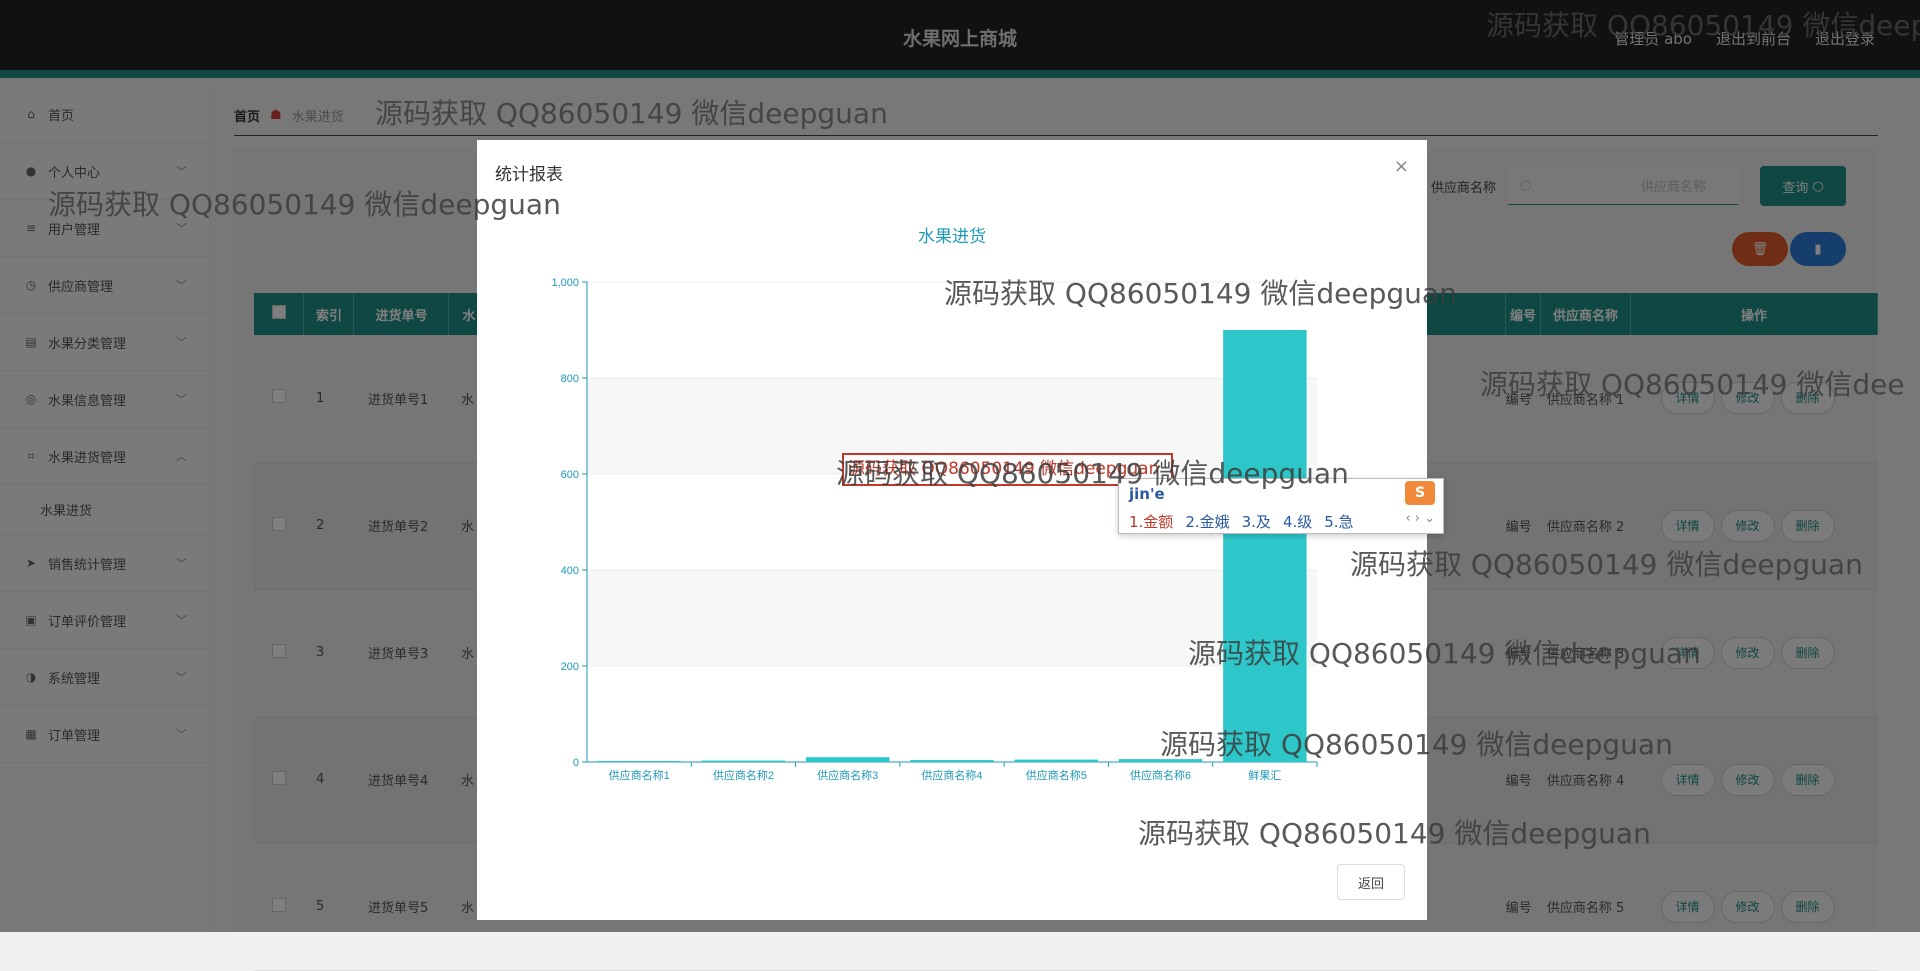 The width and height of the screenshot is (1920, 971). What do you see at coordinates (570, 571) in the screenshot?
I see `y-tick-label: 400` at bounding box center [570, 571].